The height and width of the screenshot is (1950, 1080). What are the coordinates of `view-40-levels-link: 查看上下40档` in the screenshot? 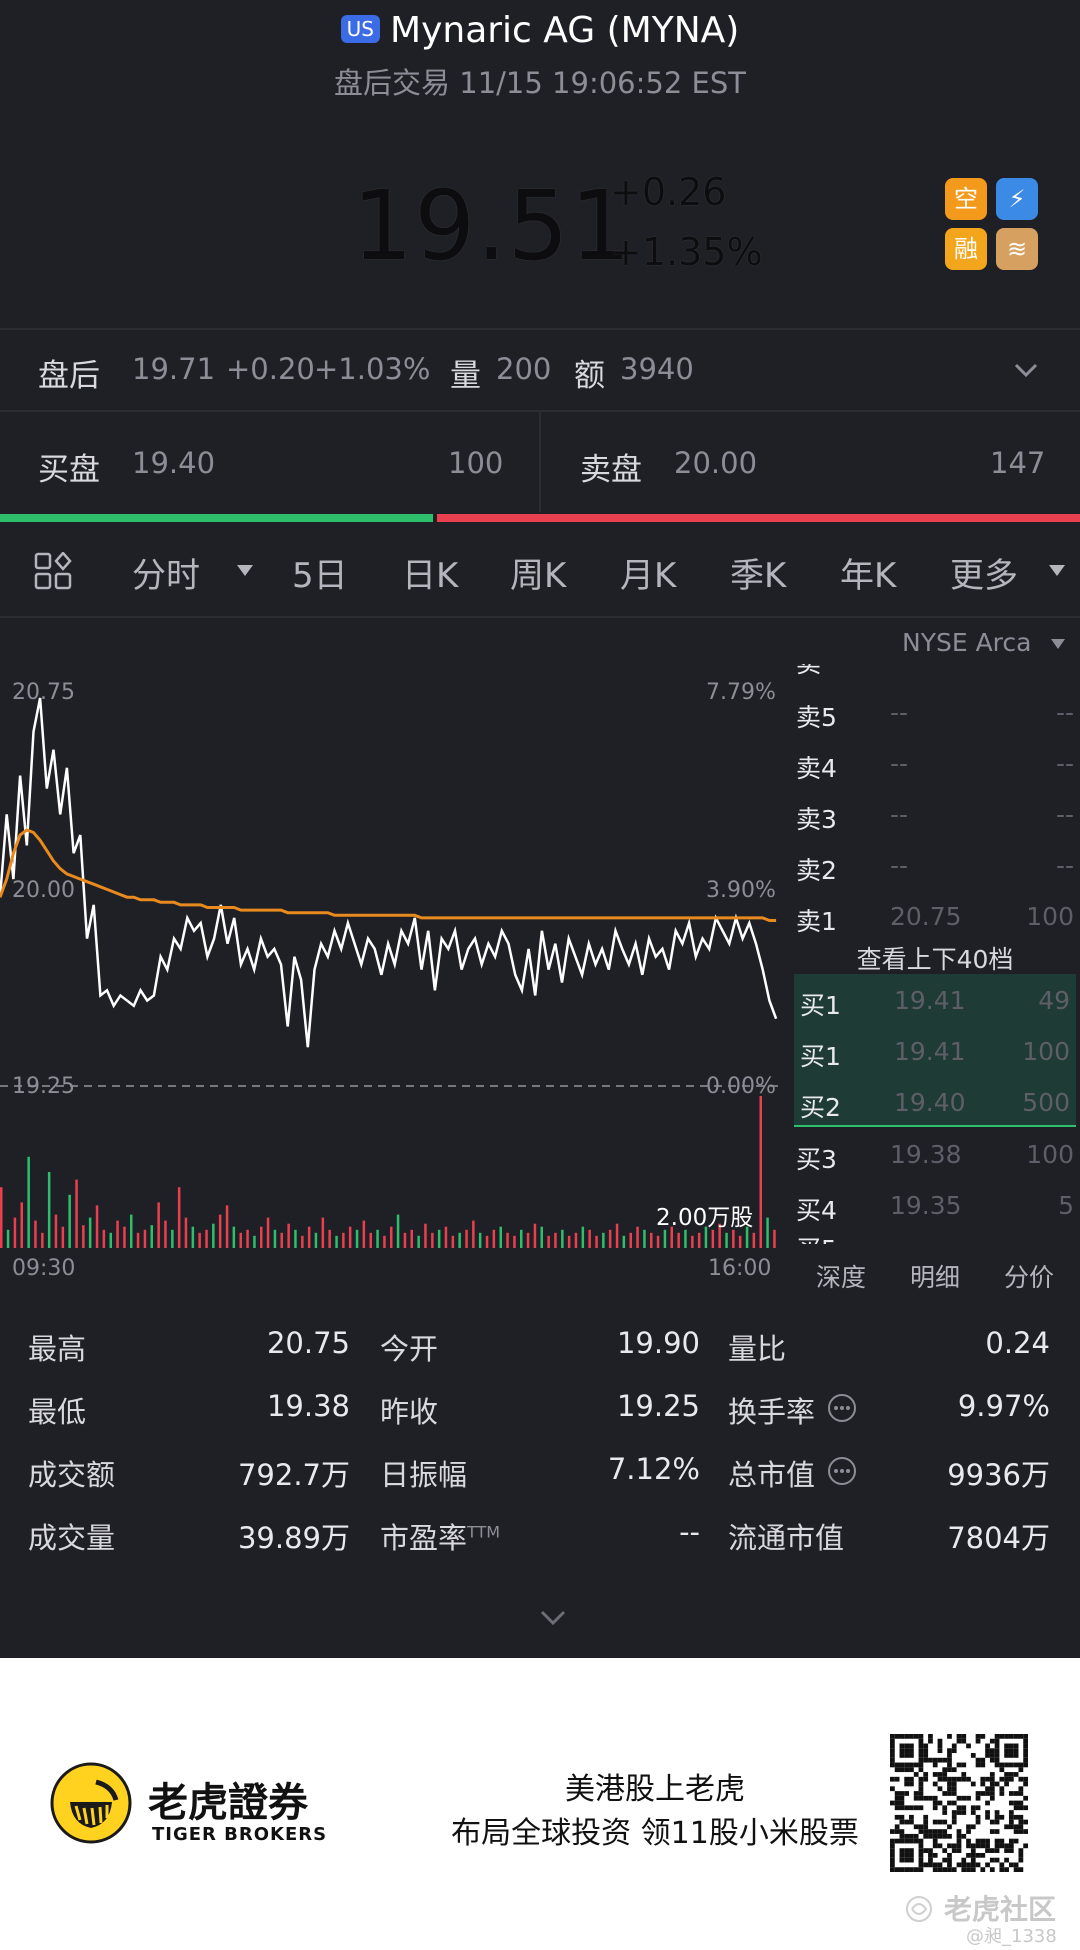 It's located at (935, 958).